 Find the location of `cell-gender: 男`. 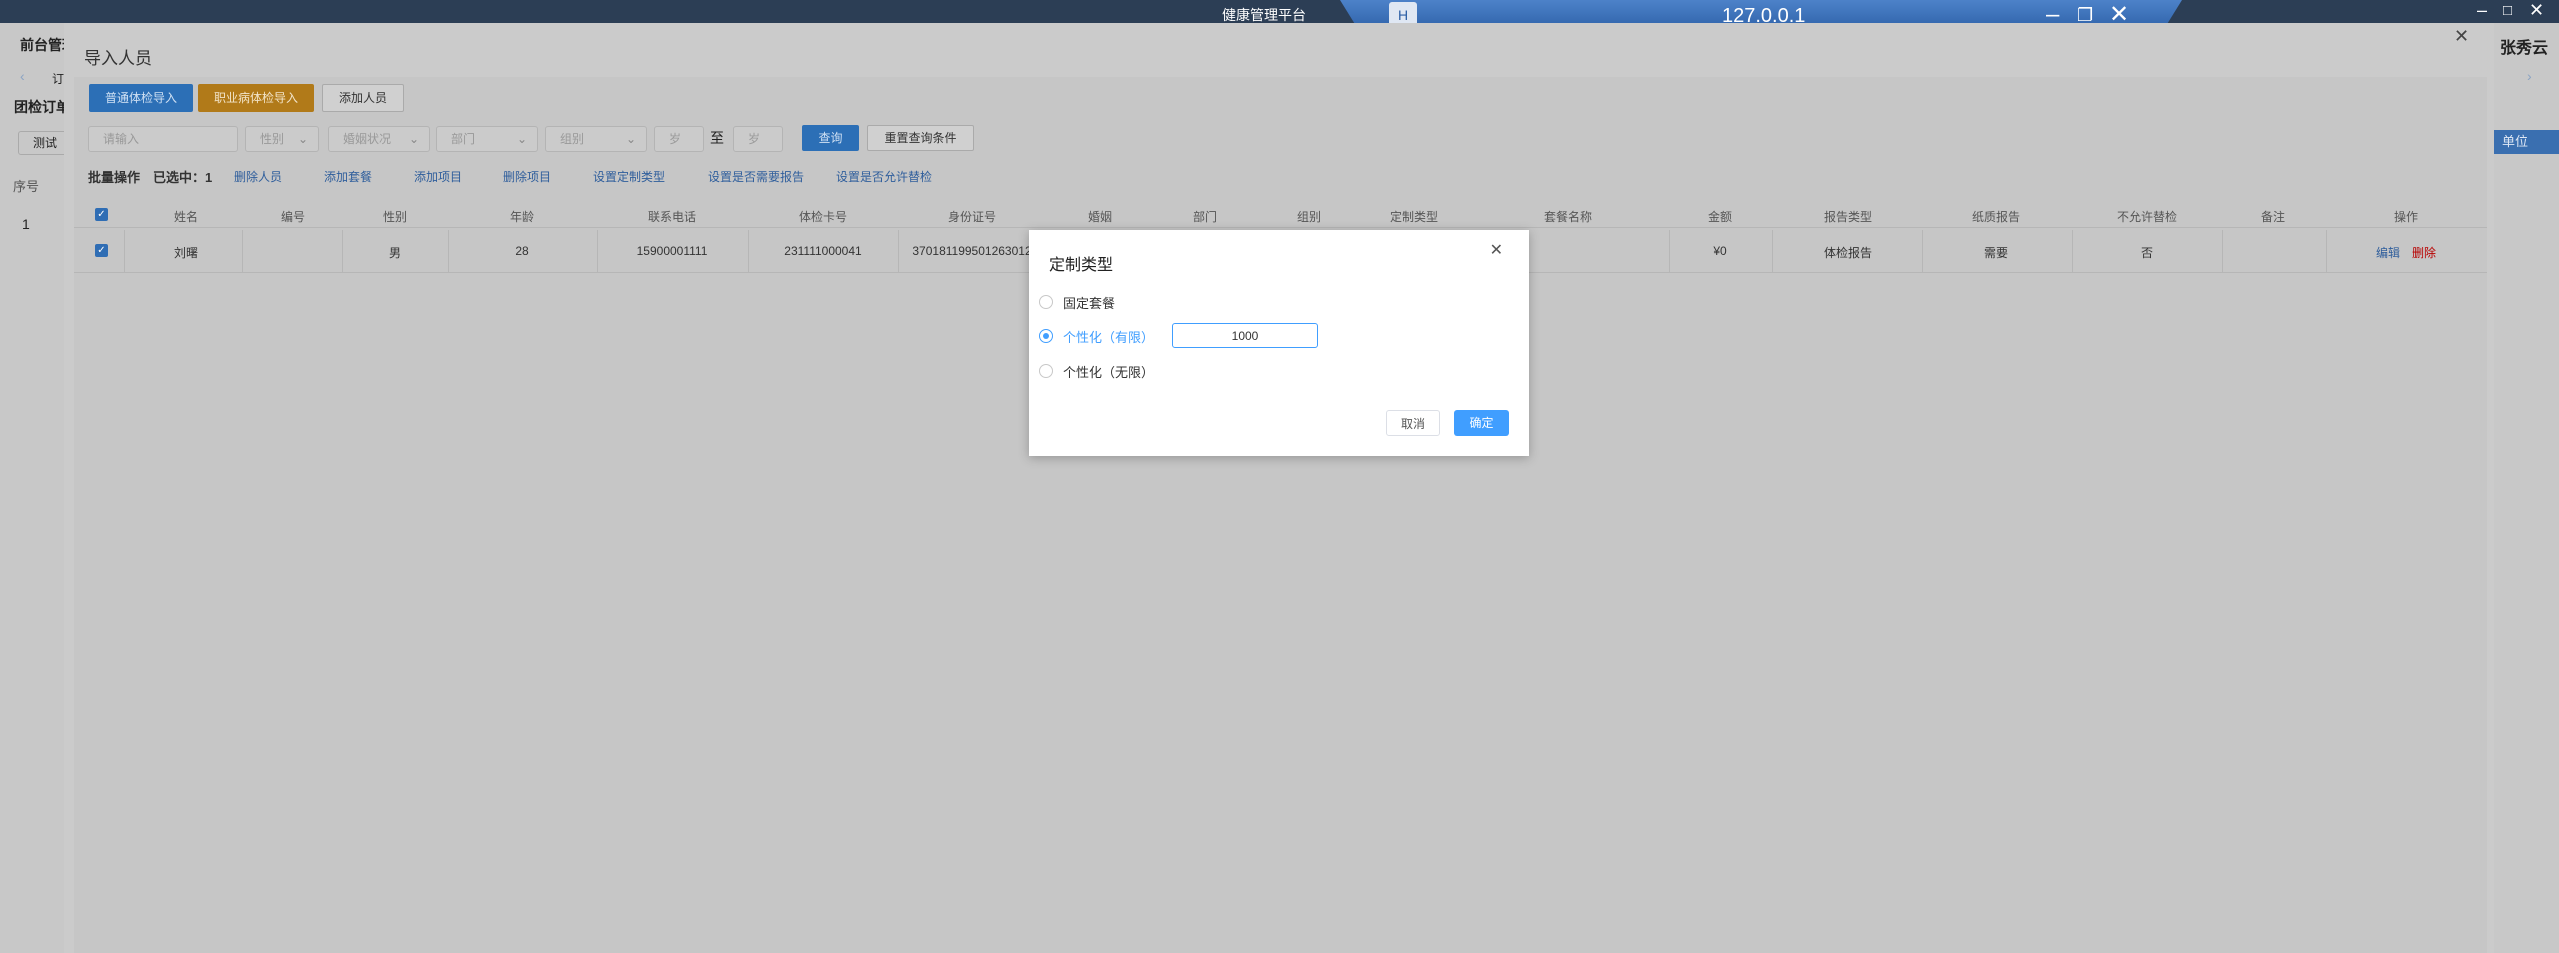

cell-gender: 男 is located at coordinates (395, 253).